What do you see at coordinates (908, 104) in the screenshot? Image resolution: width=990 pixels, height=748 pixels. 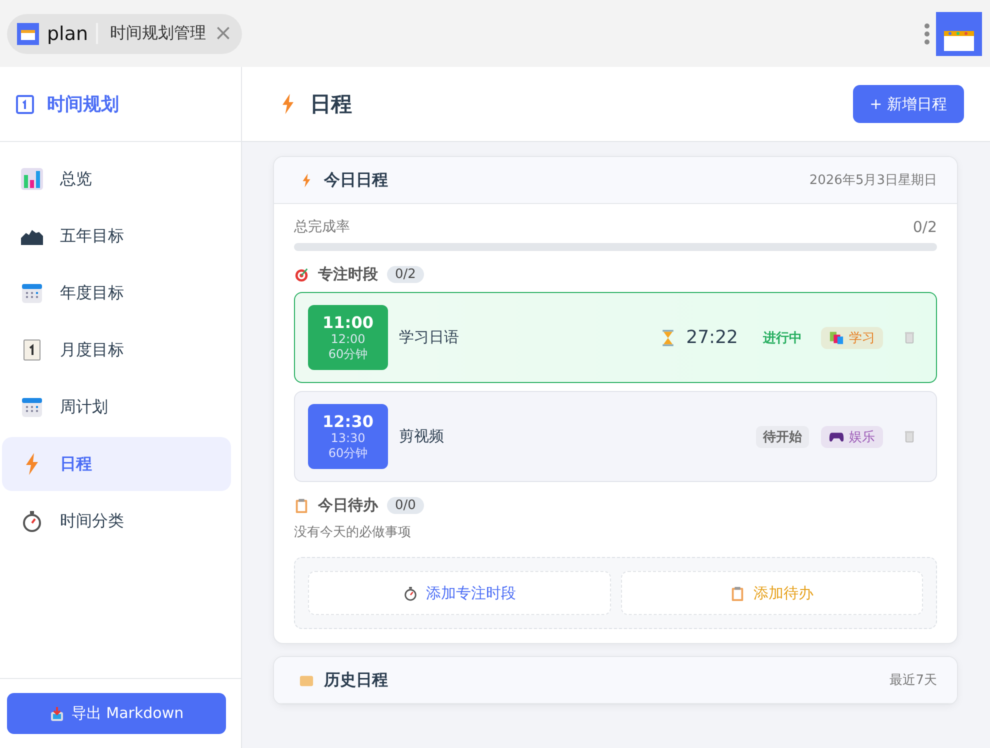 I see `add-schedule-button: + 新增日程` at bounding box center [908, 104].